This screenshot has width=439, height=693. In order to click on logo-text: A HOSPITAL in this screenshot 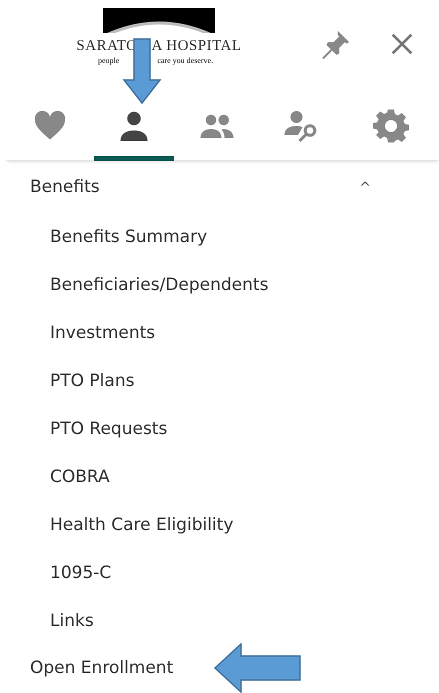, I will do `click(197, 46)`.